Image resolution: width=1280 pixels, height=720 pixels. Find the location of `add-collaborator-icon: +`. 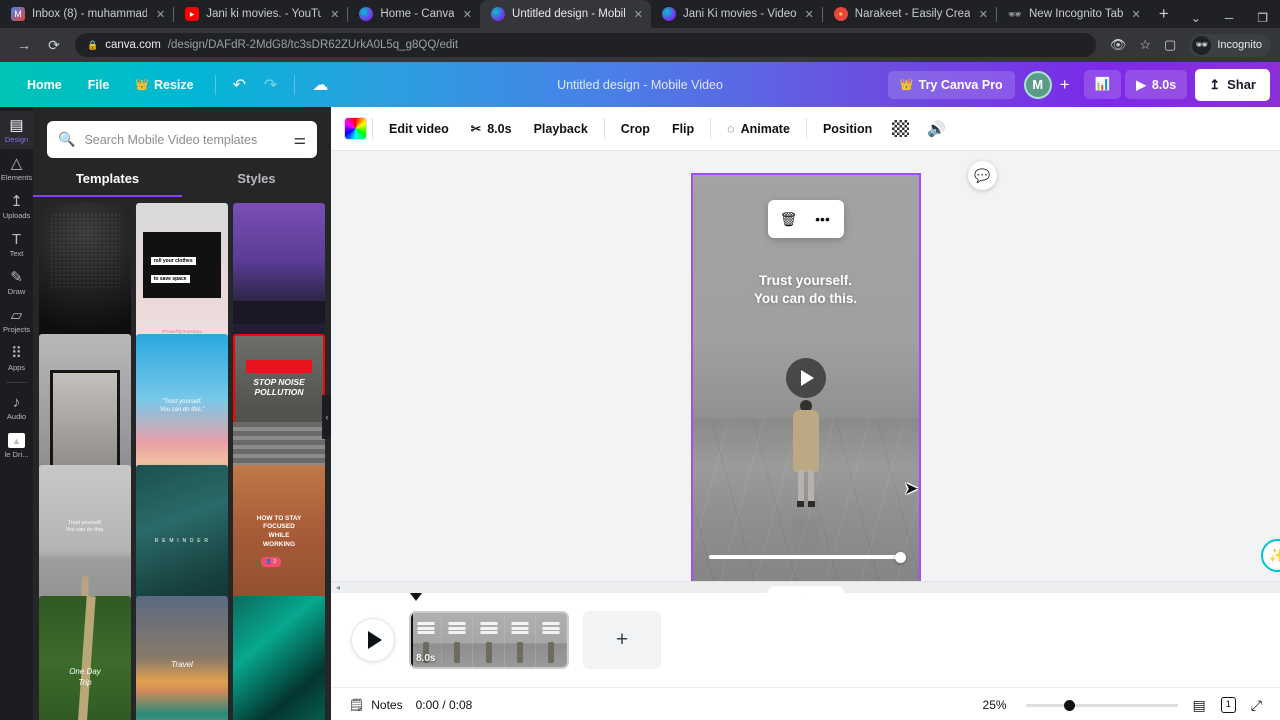

add-collaborator-icon: + is located at coordinates (1065, 85).